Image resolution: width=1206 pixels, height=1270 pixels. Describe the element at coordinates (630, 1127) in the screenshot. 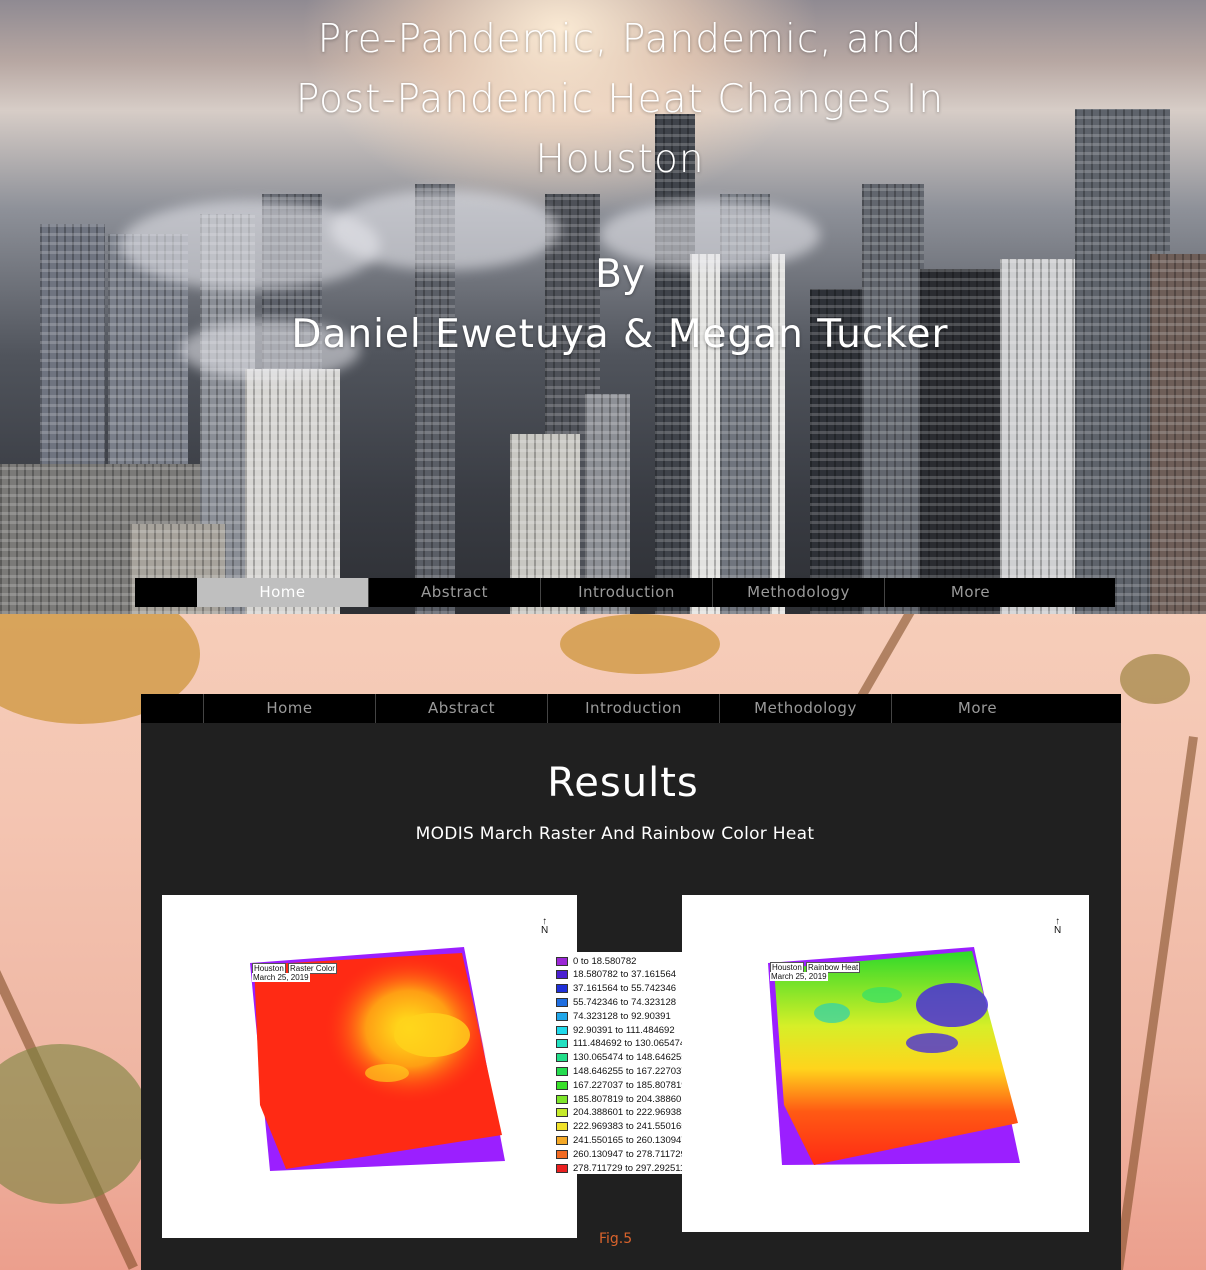

I see `legend-label: 222.969383 to 241.550165` at that location.